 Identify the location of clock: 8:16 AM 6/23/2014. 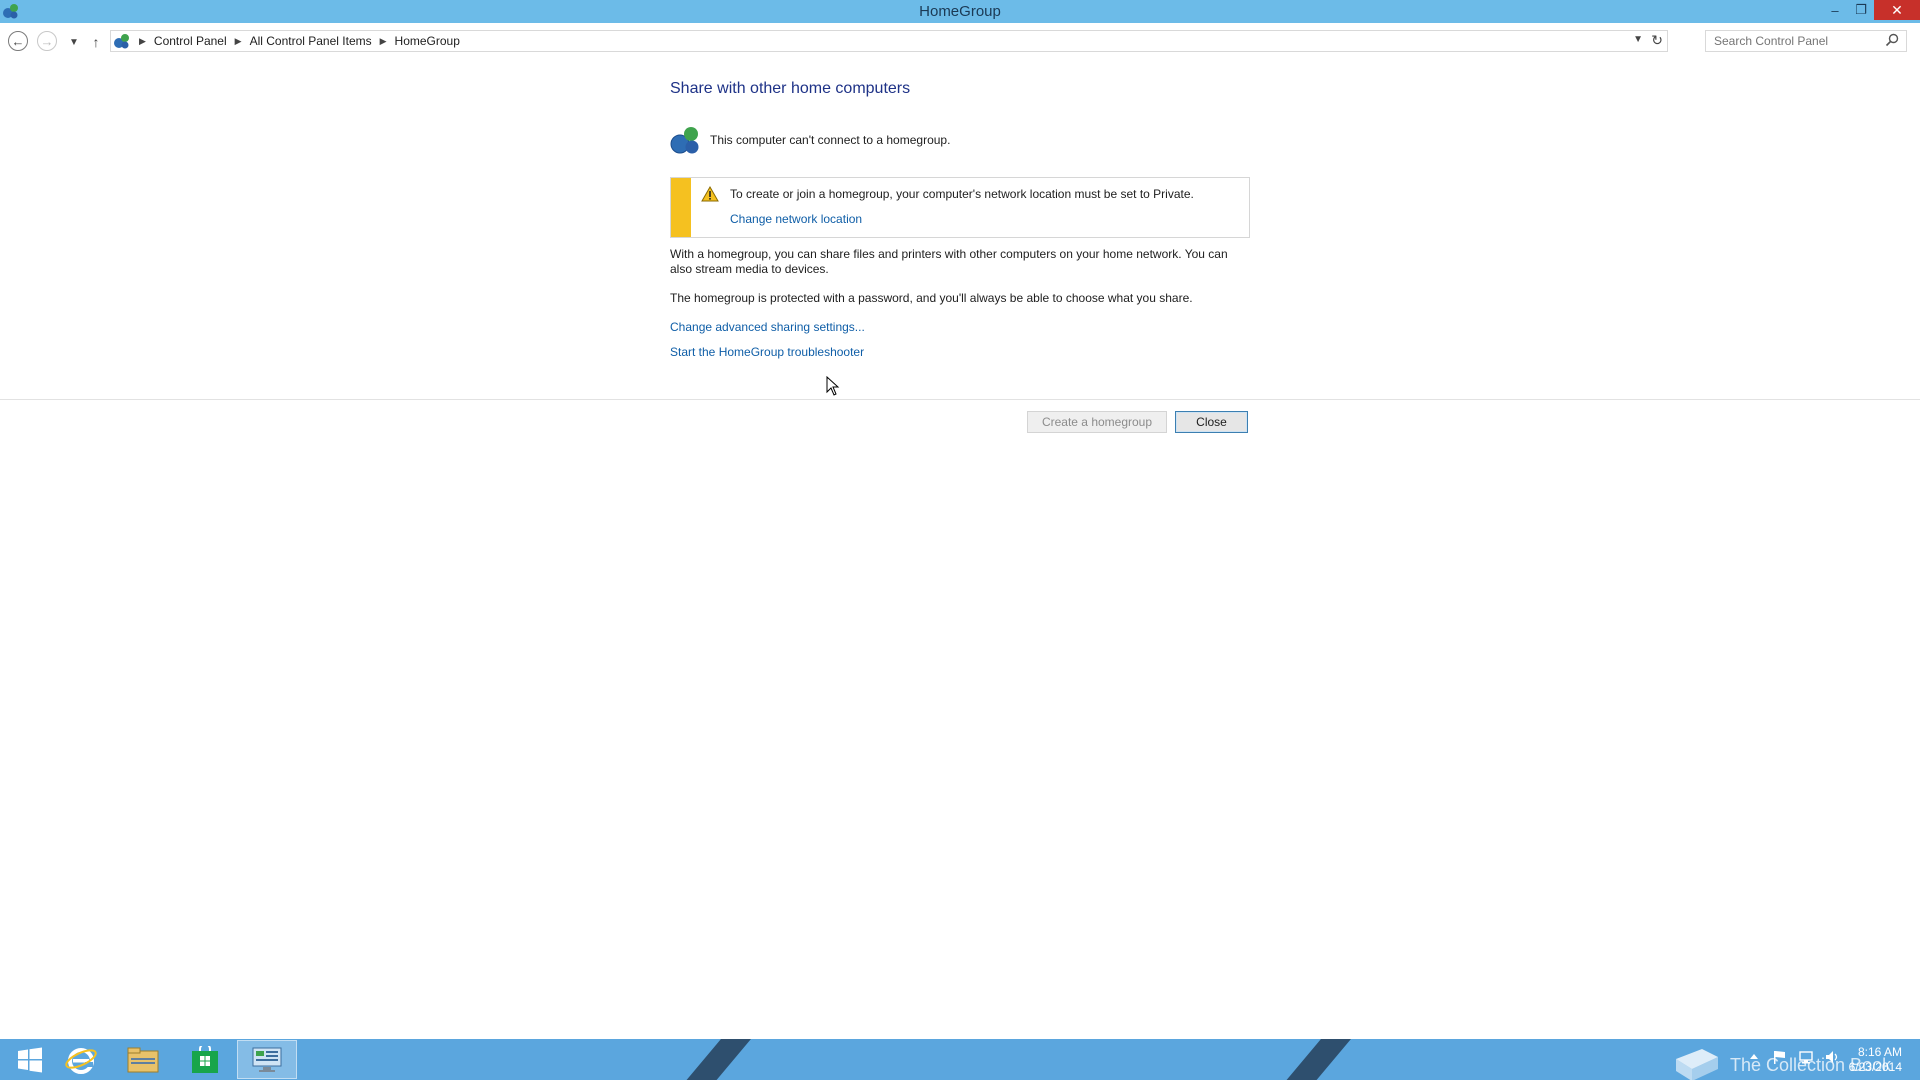
(1875, 1060).